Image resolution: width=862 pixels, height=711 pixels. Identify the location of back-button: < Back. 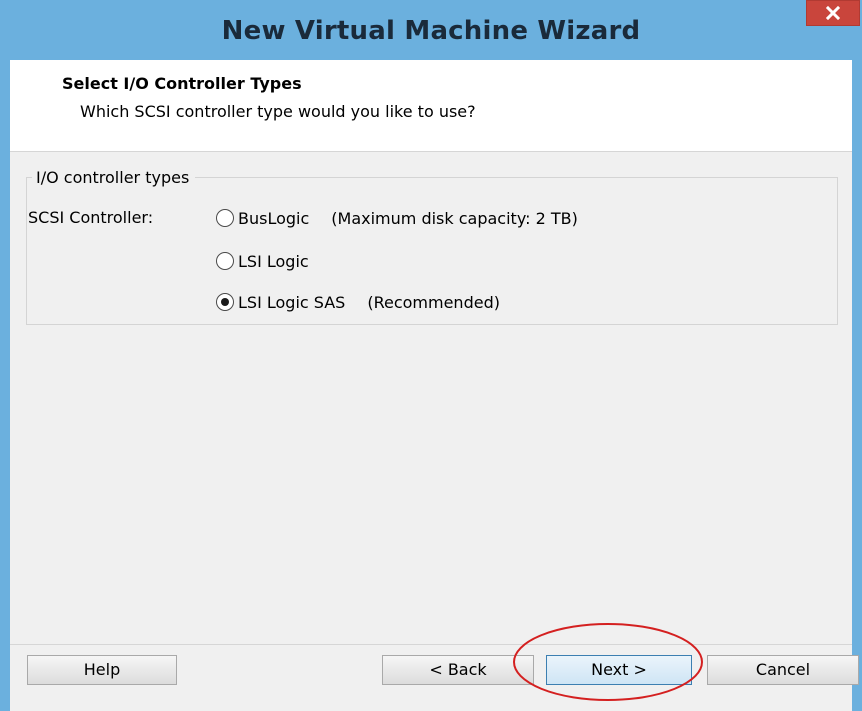
(458, 670).